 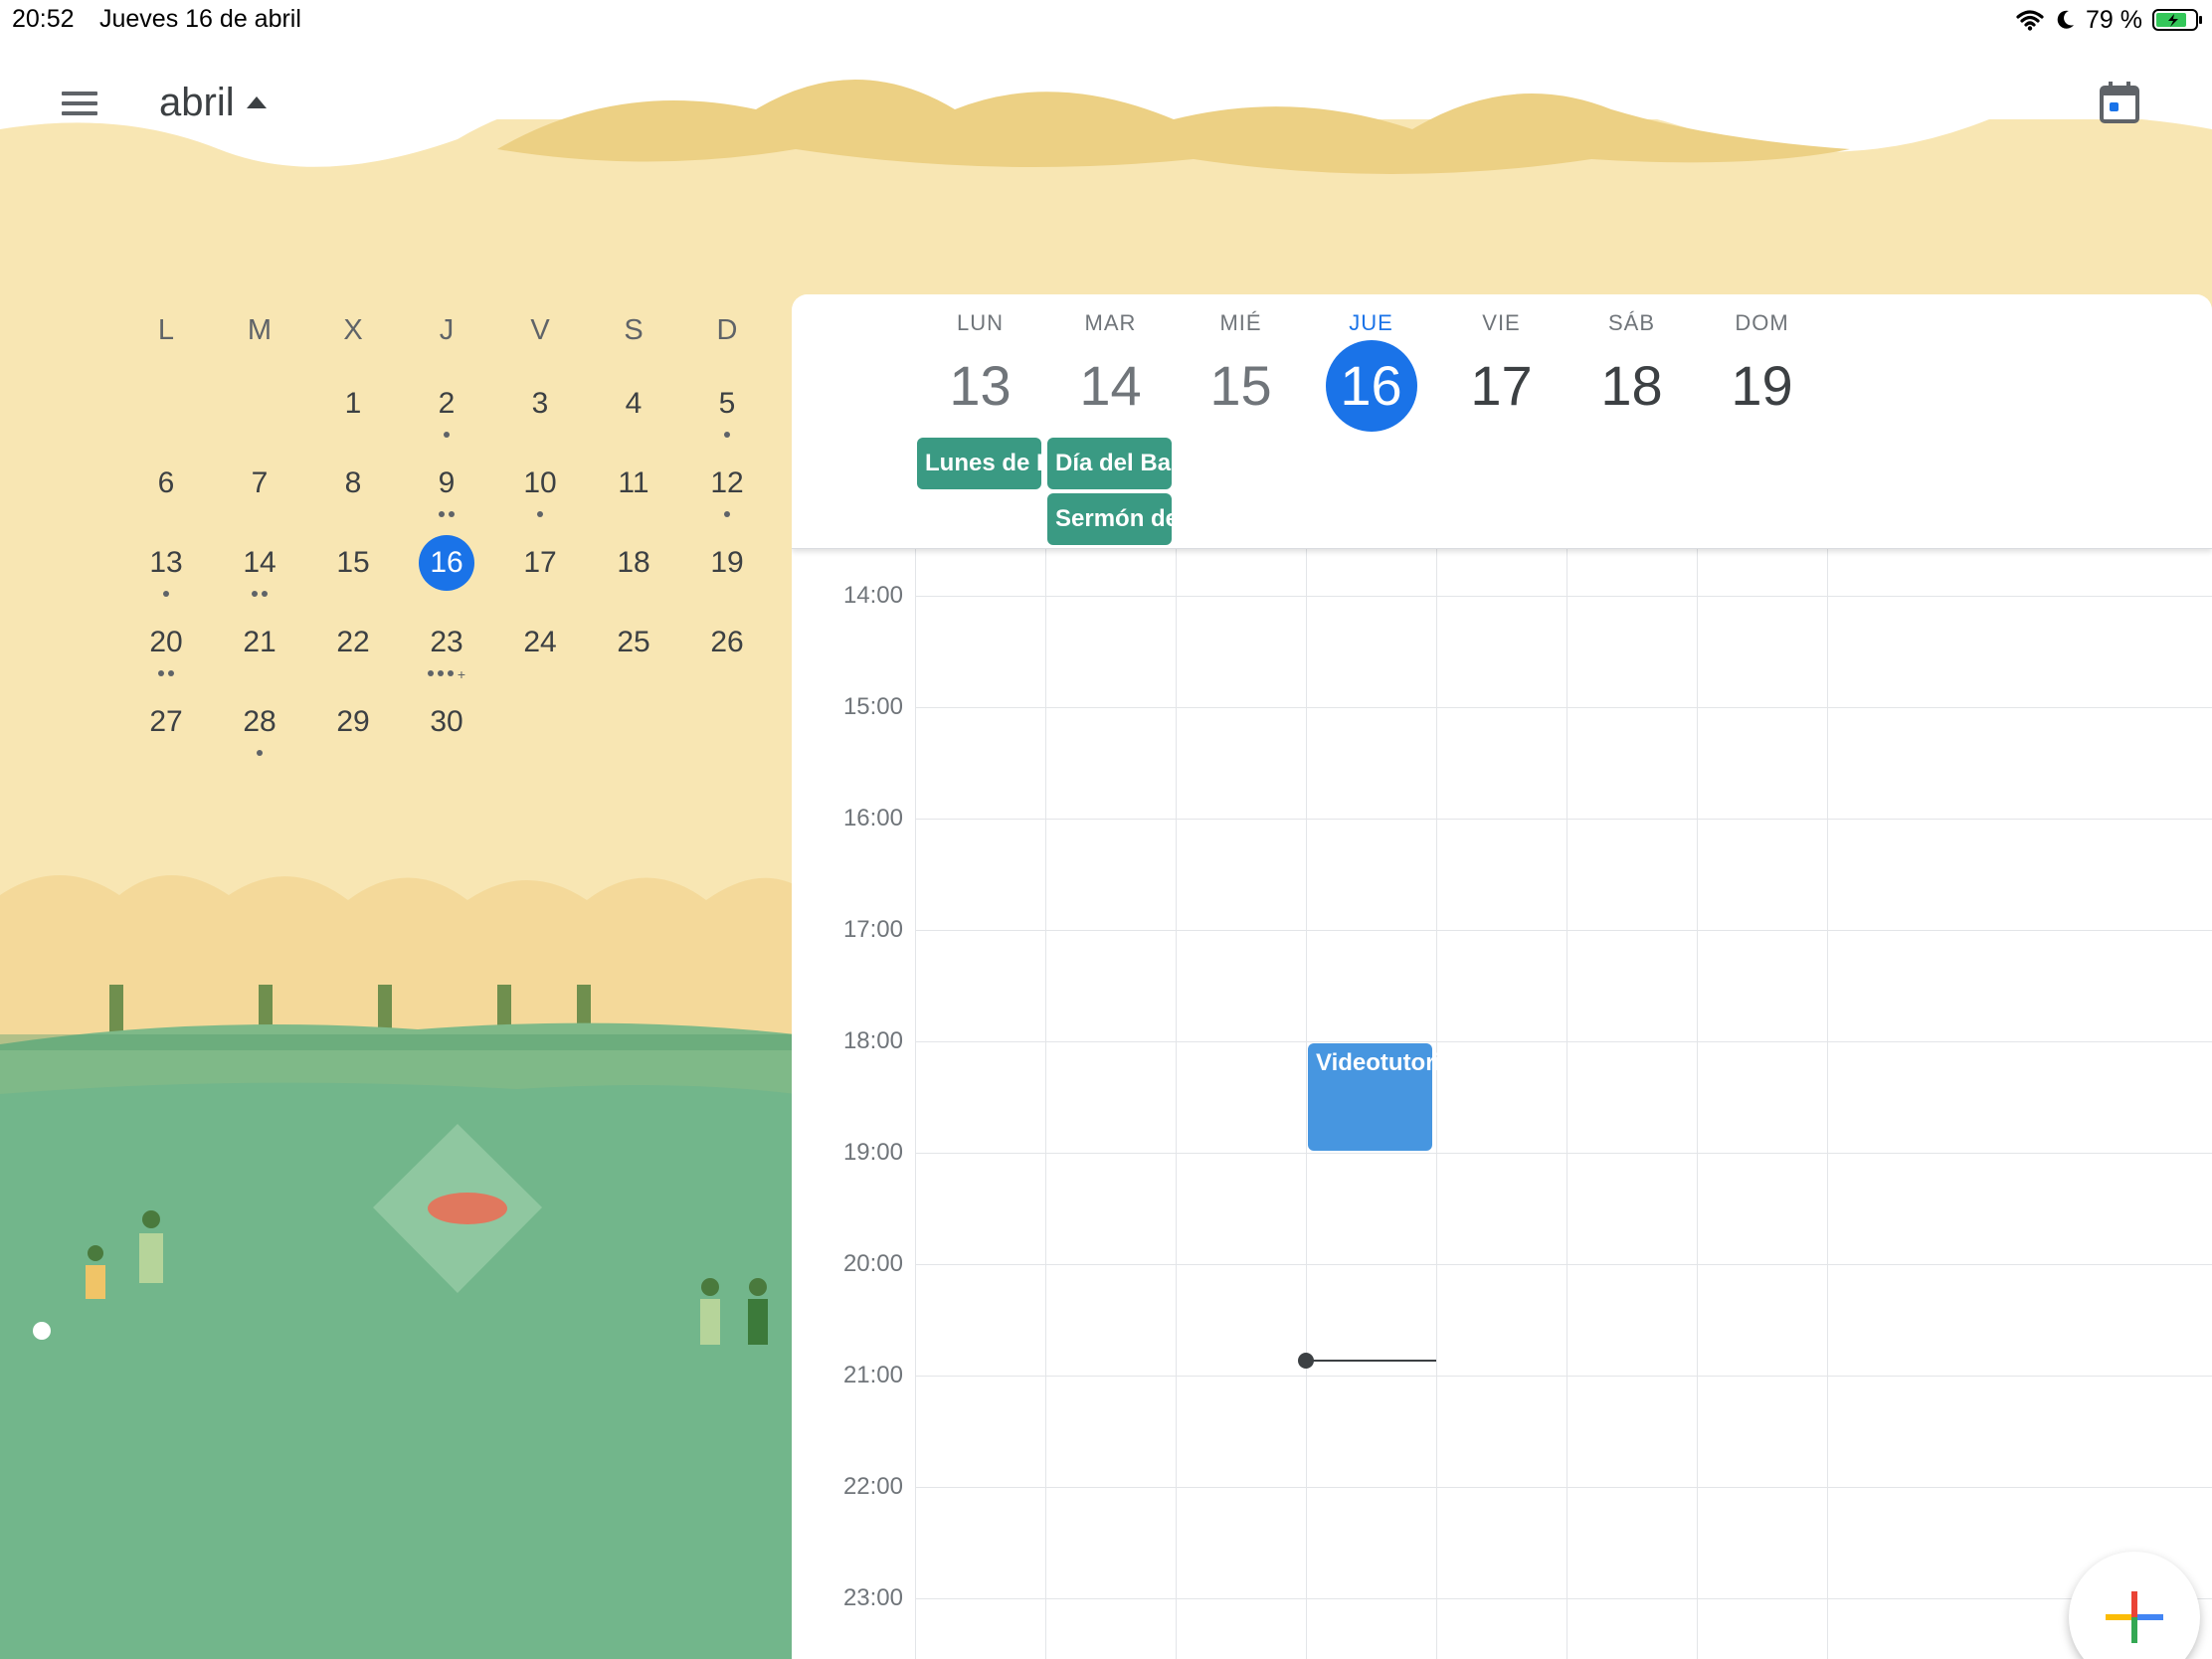 I want to click on mini-day-15: 15, so click(x=353, y=565).